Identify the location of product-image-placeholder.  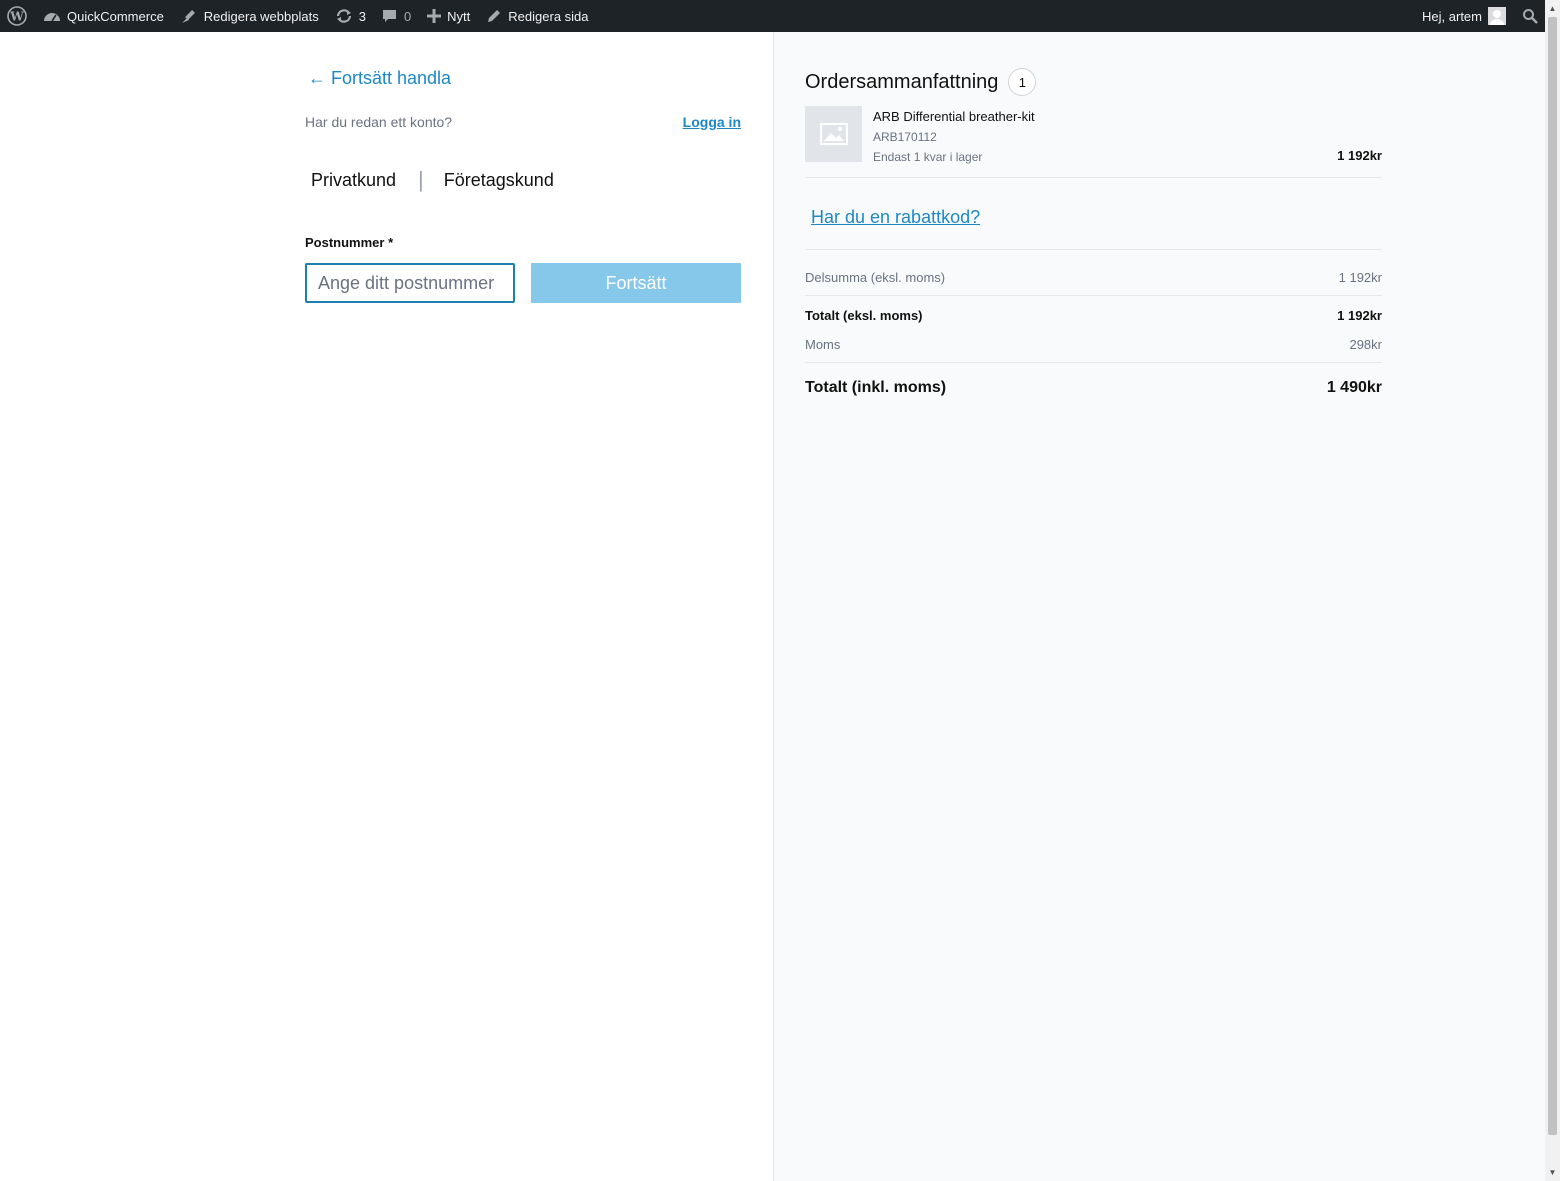
(833, 134).